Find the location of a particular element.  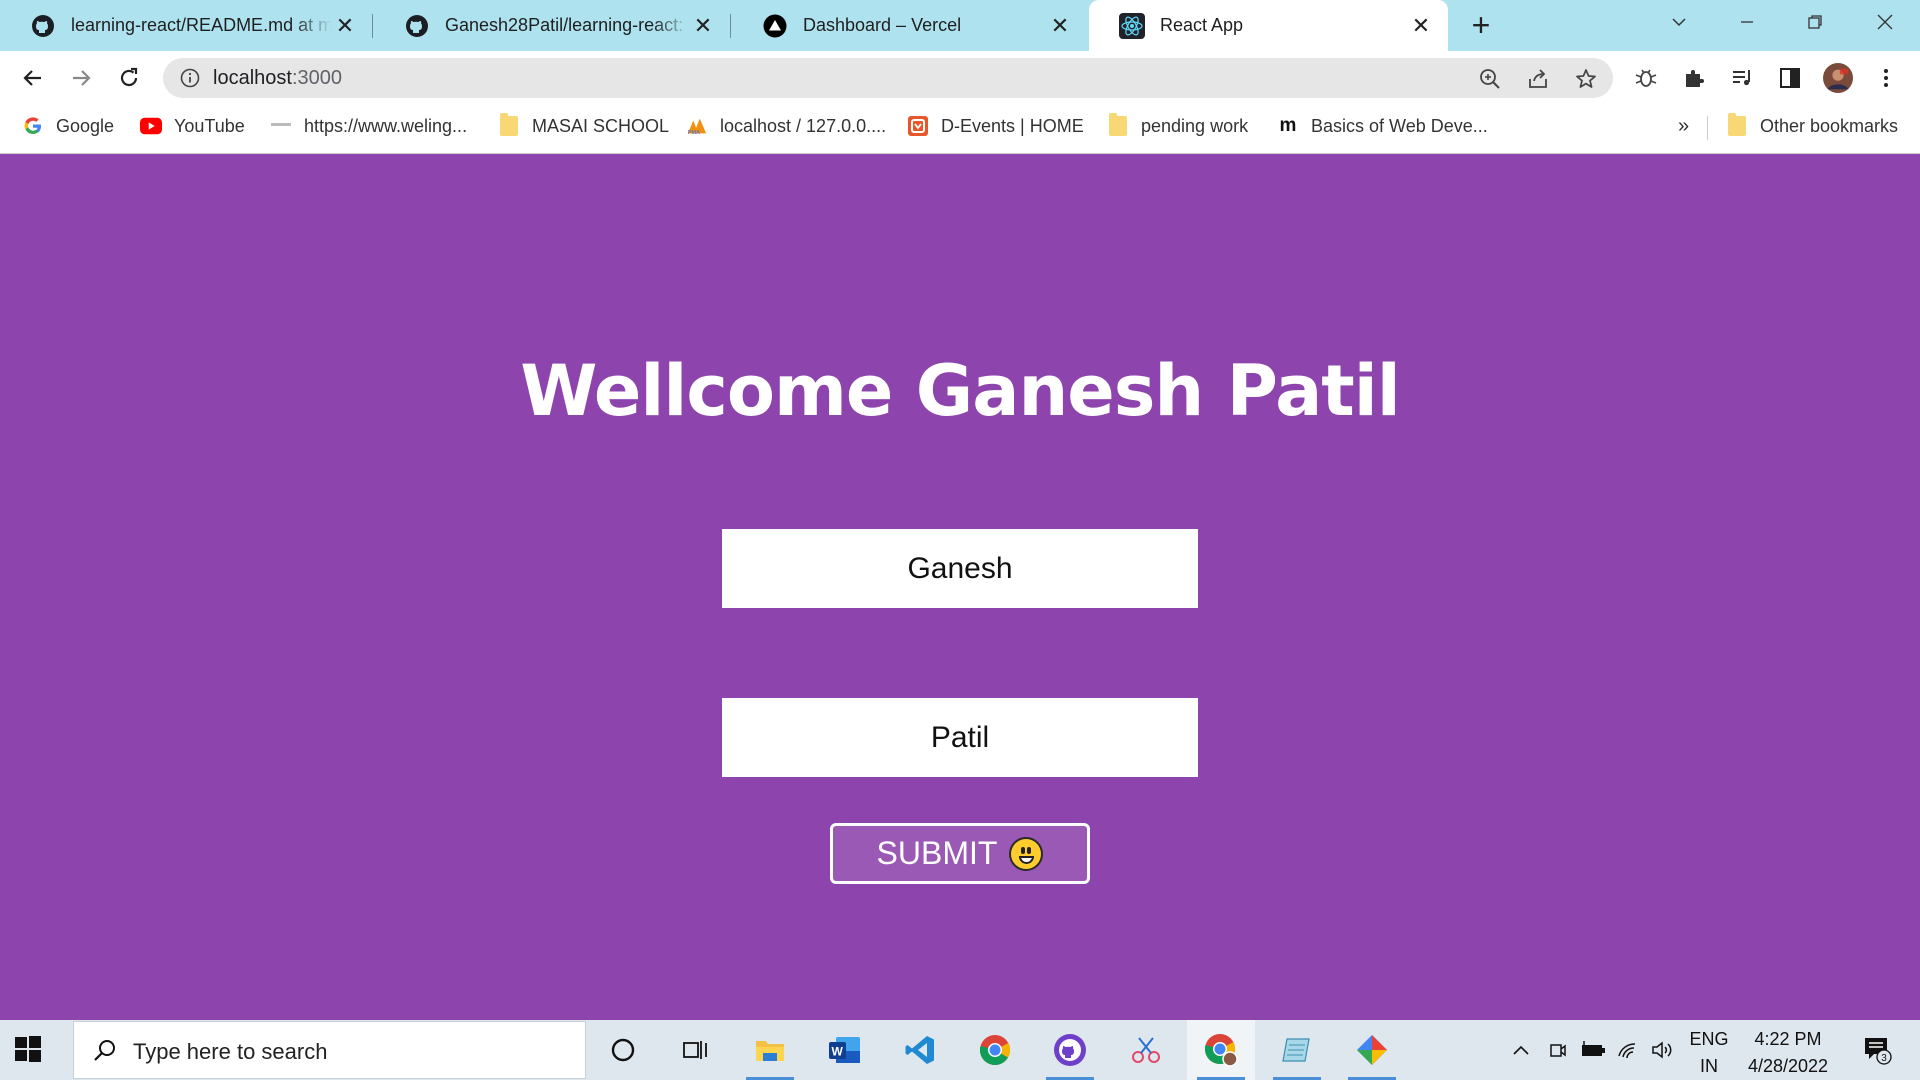

file-explorer-icon is located at coordinates (770, 1050).